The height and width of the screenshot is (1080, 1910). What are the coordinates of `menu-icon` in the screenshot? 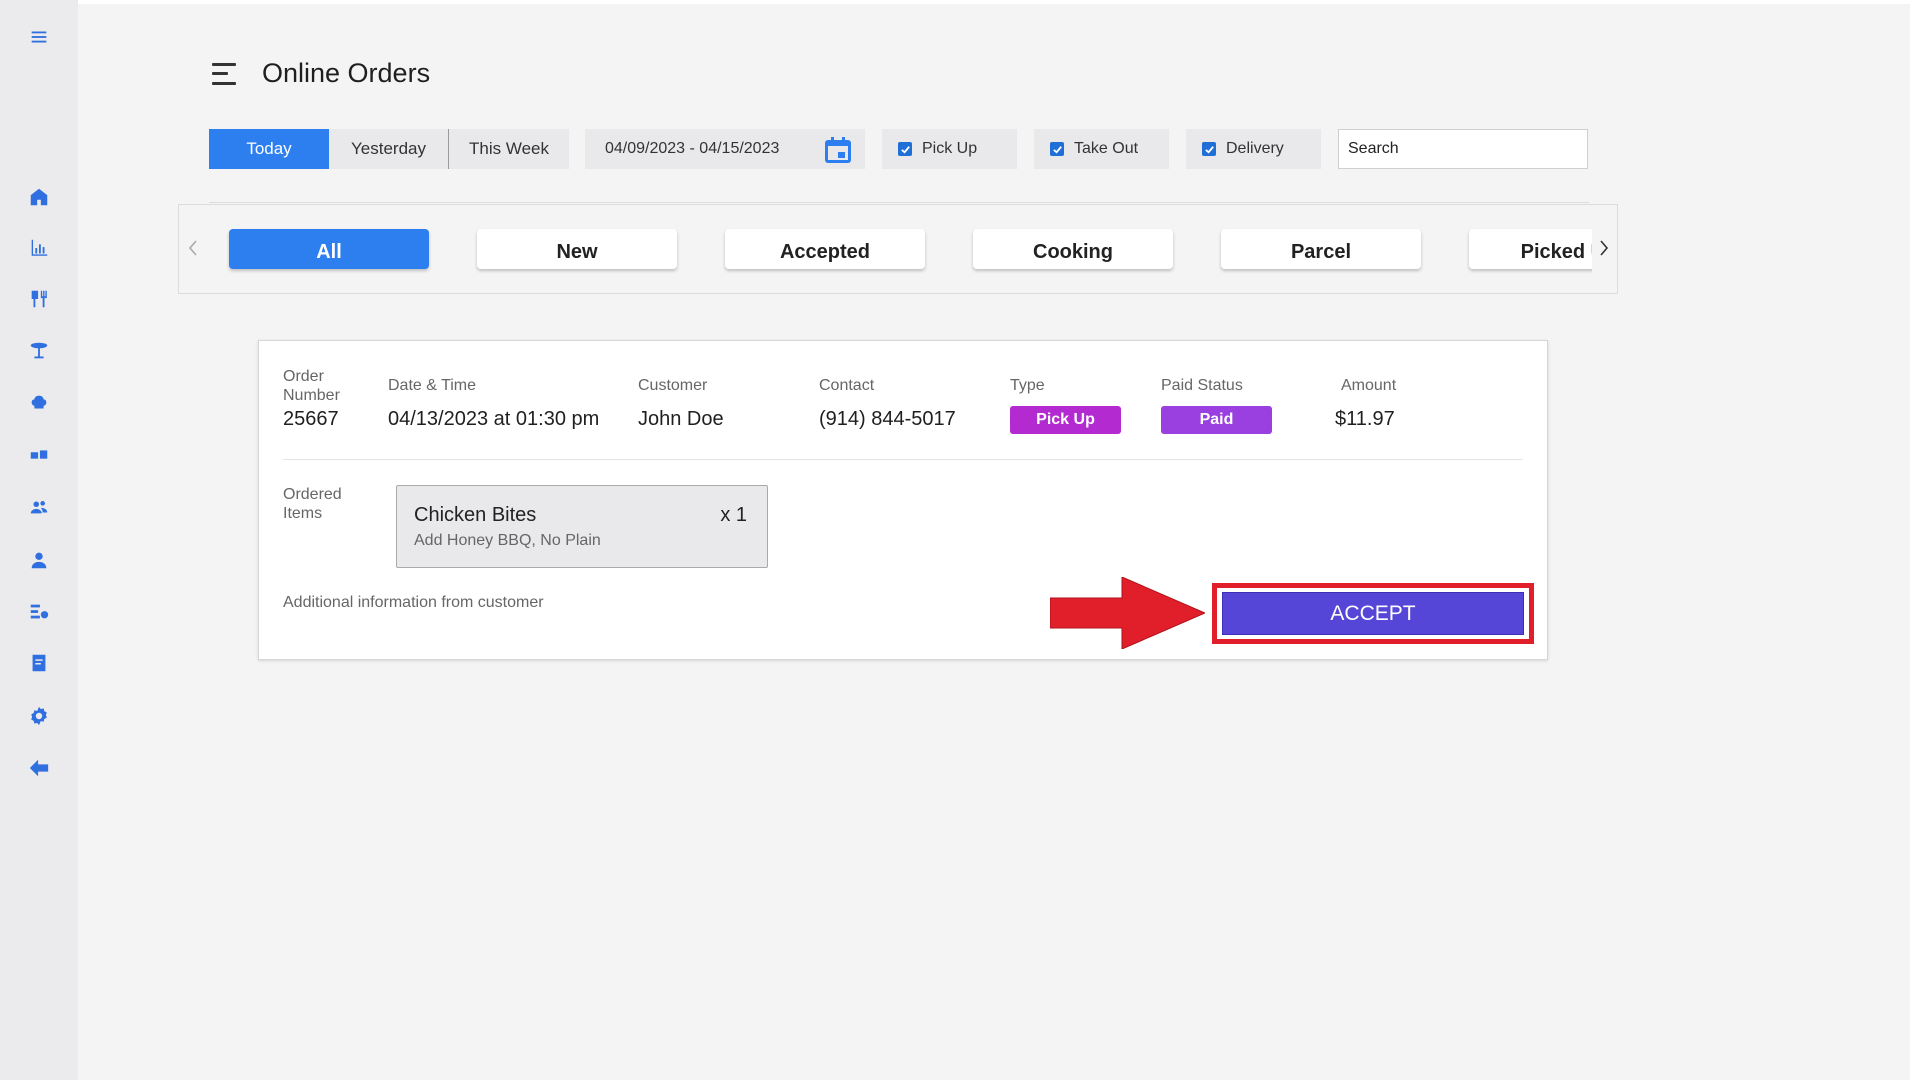 It's located at (39, 37).